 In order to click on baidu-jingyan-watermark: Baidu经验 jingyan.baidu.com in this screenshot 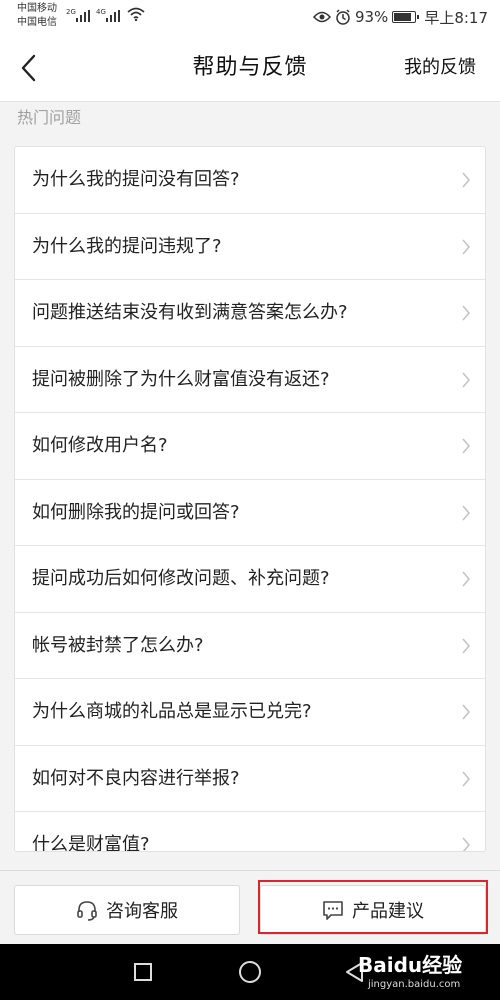, I will do `click(424, 974)`.